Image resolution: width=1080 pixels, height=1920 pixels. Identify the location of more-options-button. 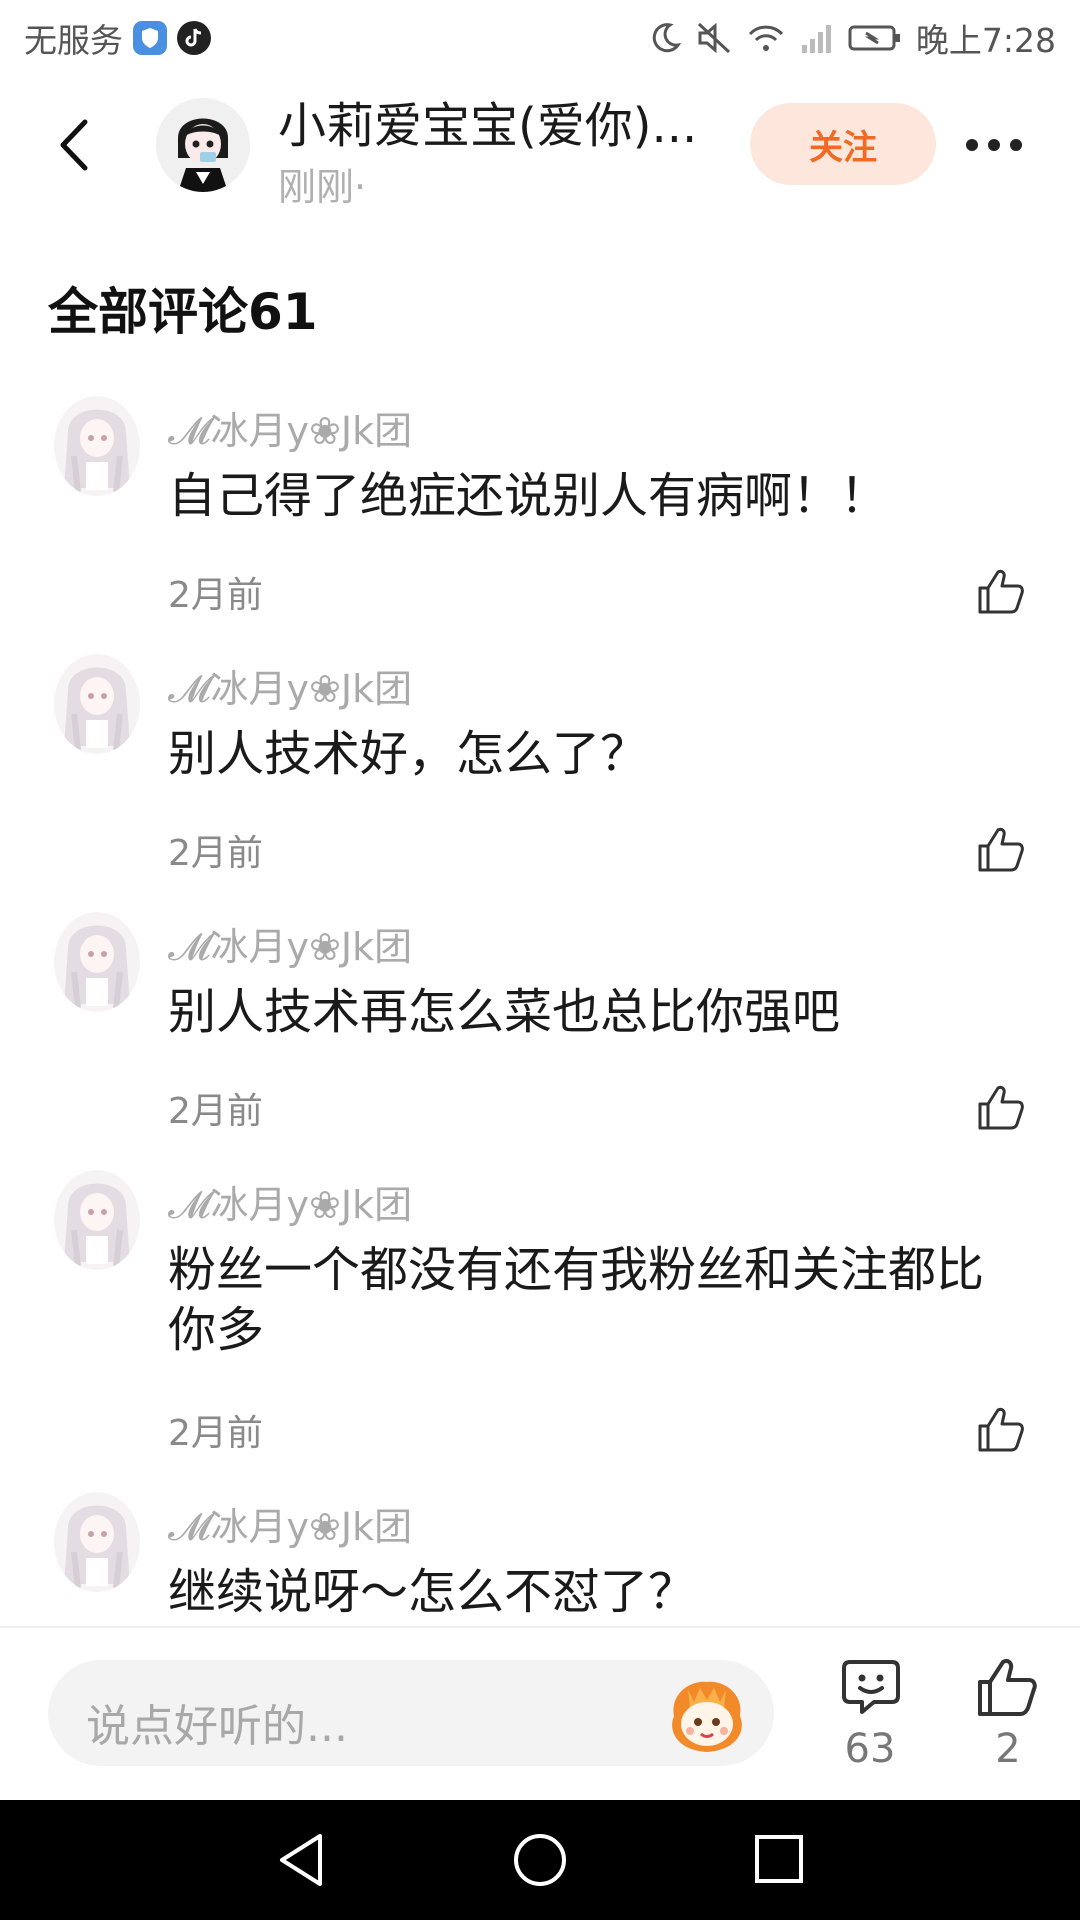
(994, 145).